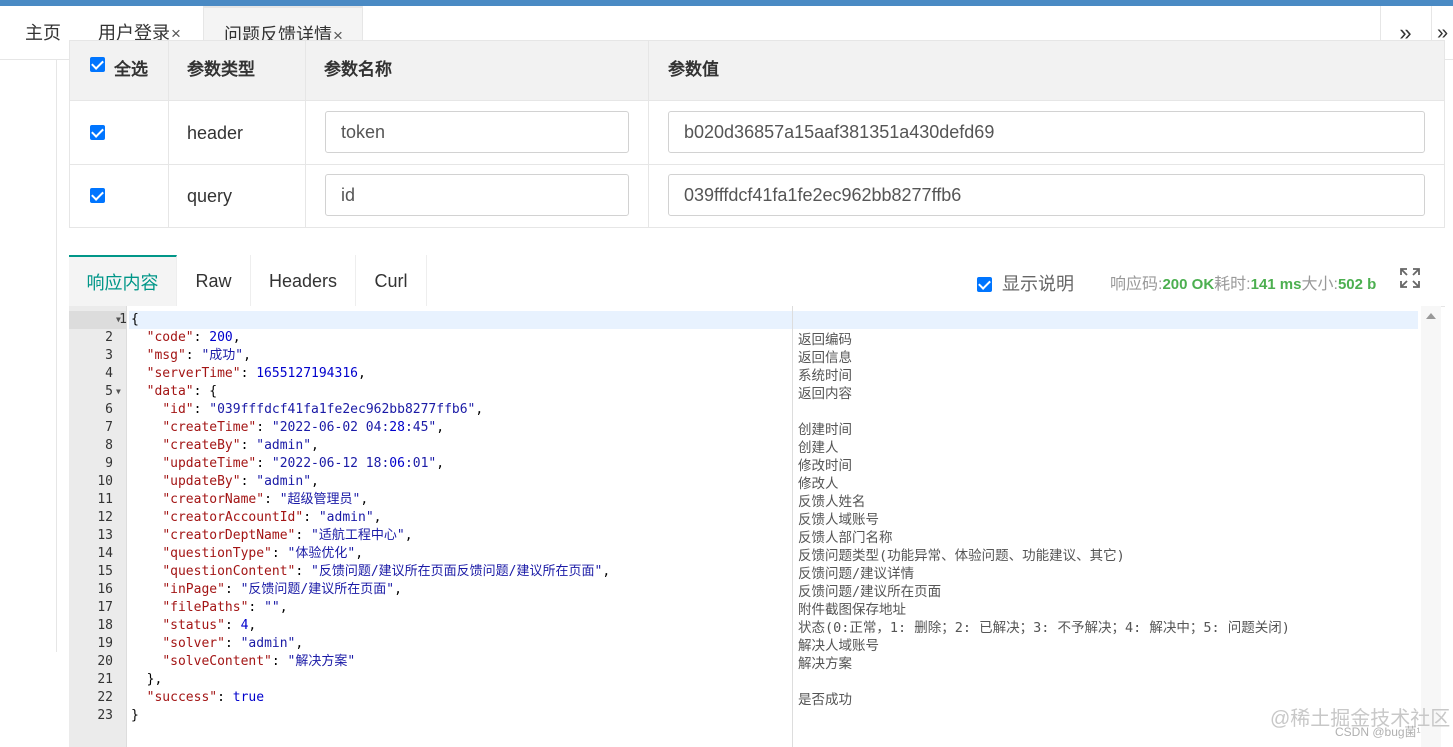  I want to click on row-value-cell: b020d36857a15aaf381351a430defd69, so click(1047, 132).